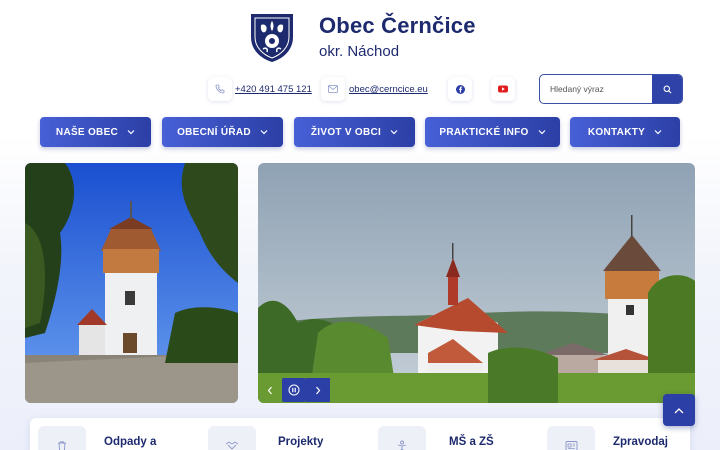 The height and width of the screenshot is (450, 720). What do you see at coordinates (460, 89) in the screenshot?
I see `facebook-icon` at bounding box center [460, 89].